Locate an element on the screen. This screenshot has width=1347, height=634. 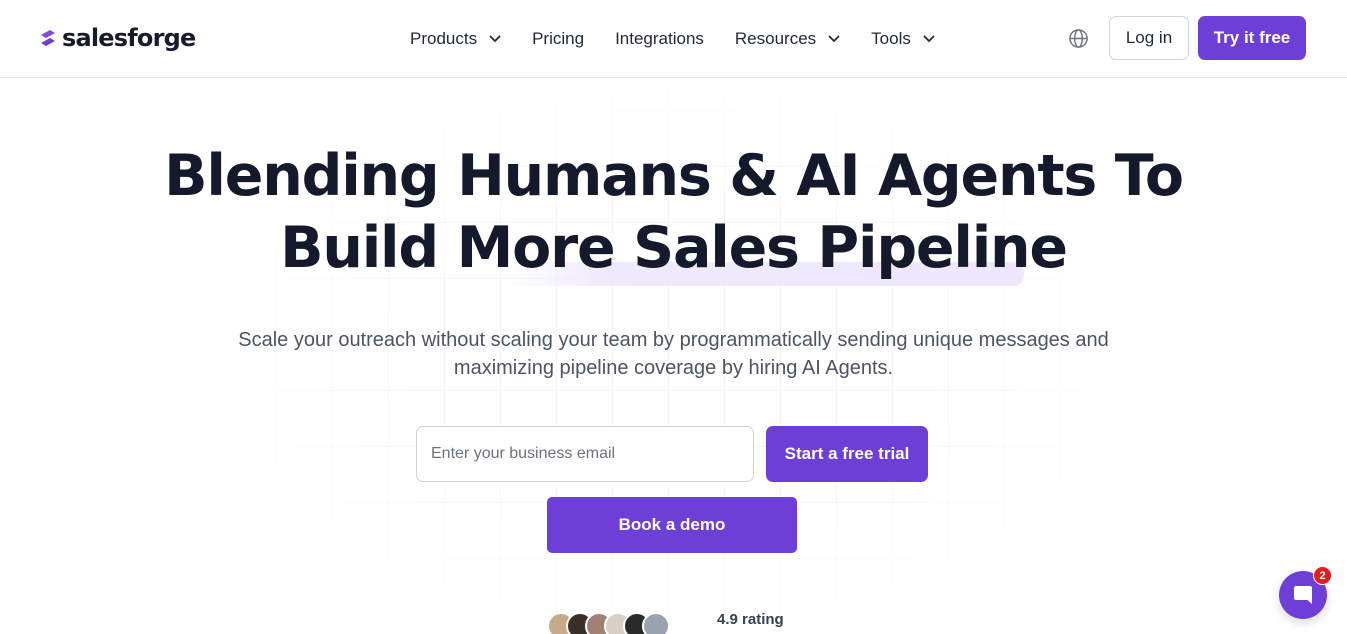
nav-products: Products is located at coordinates (455, 39).